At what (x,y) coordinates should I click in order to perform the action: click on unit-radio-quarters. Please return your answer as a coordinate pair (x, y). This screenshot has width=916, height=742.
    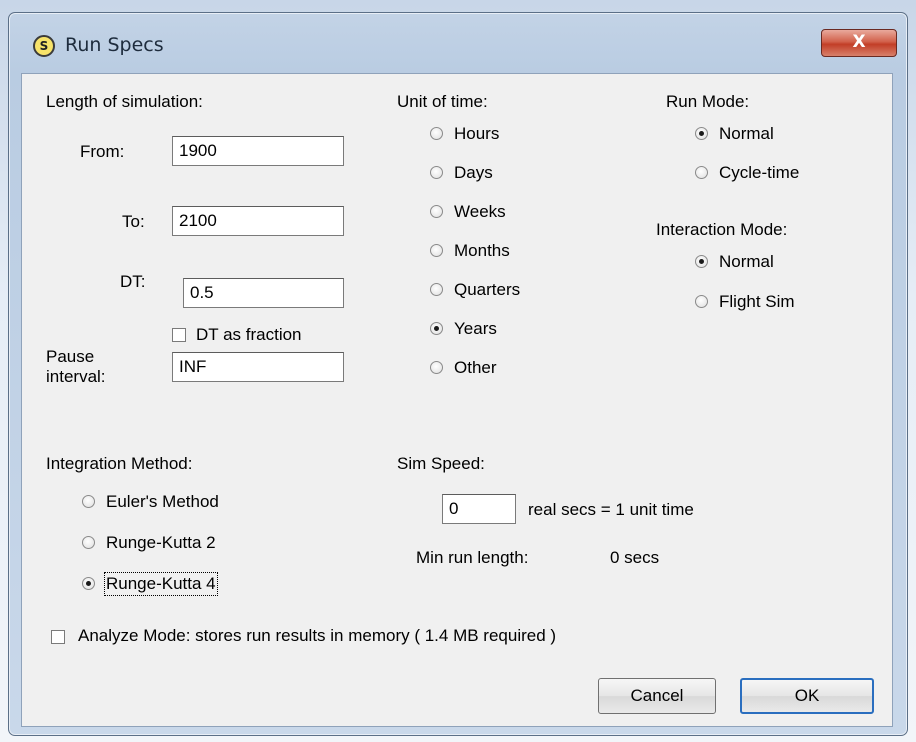
    Looking at the image, I should click on (436, 289).